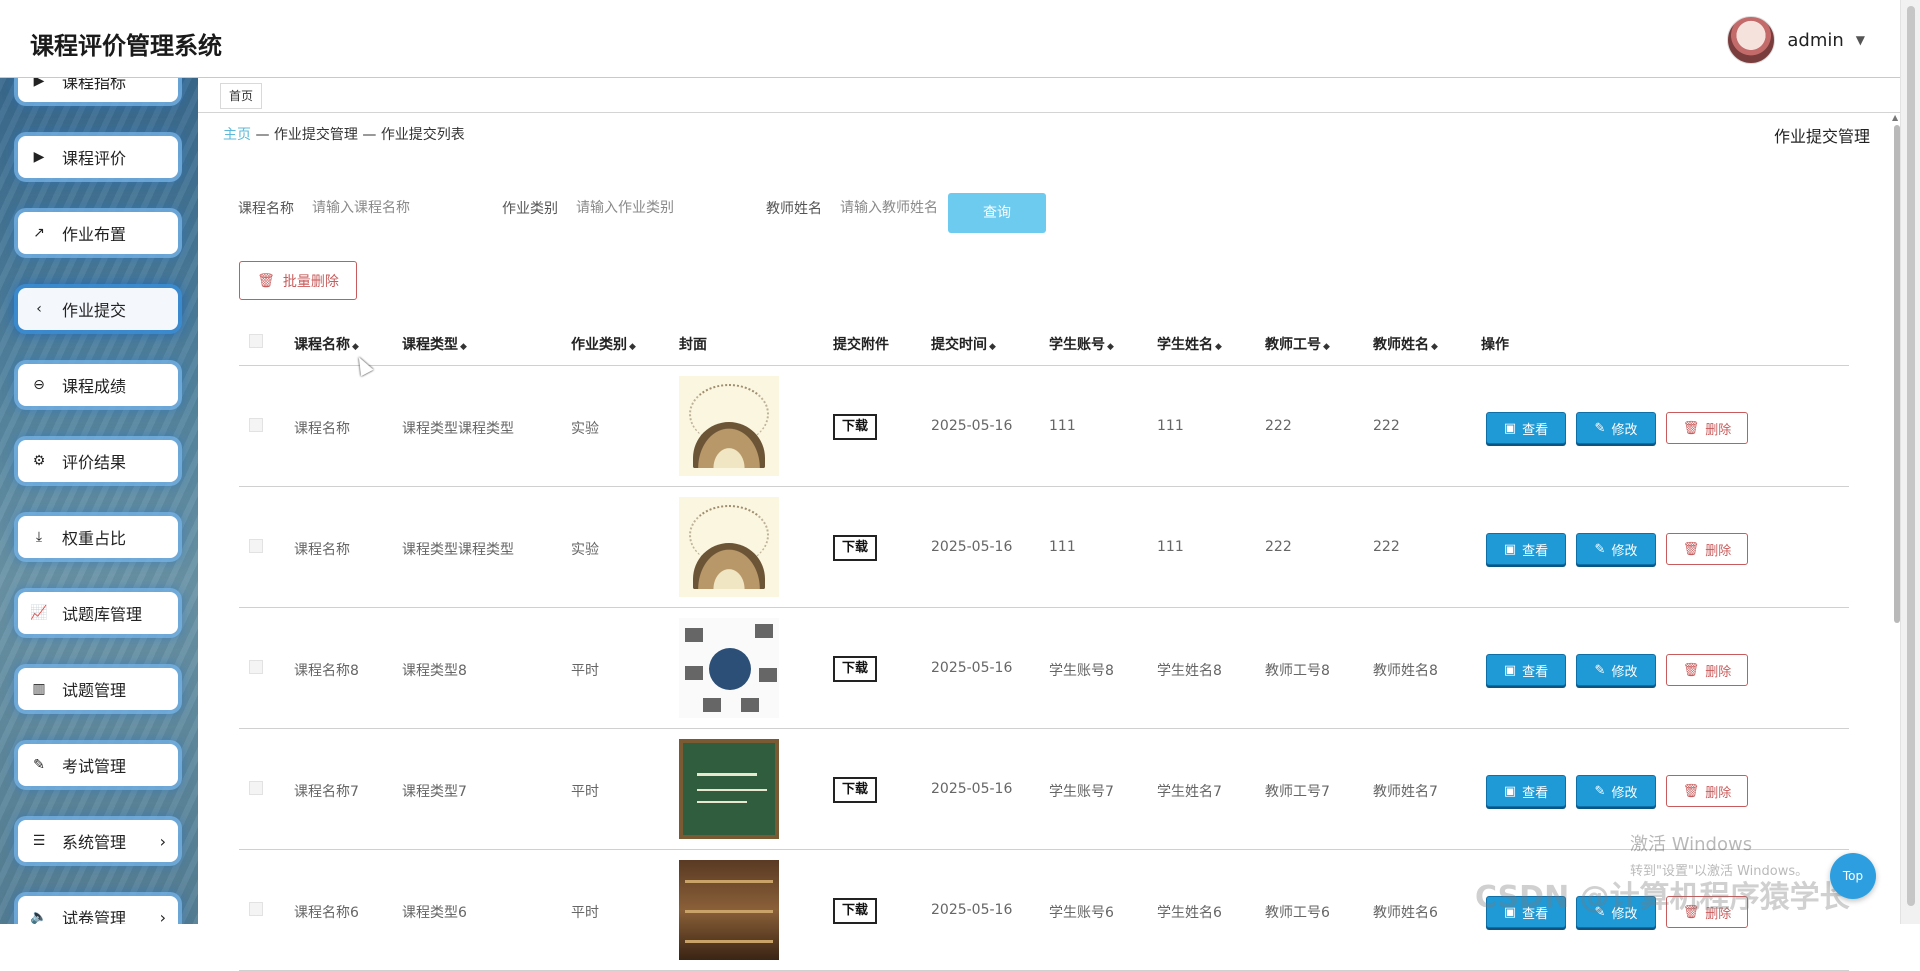 The width and height of the screenshot is (1920, 971). I want to click on cell-student-account: 学生账号7, so click(1081, 792).